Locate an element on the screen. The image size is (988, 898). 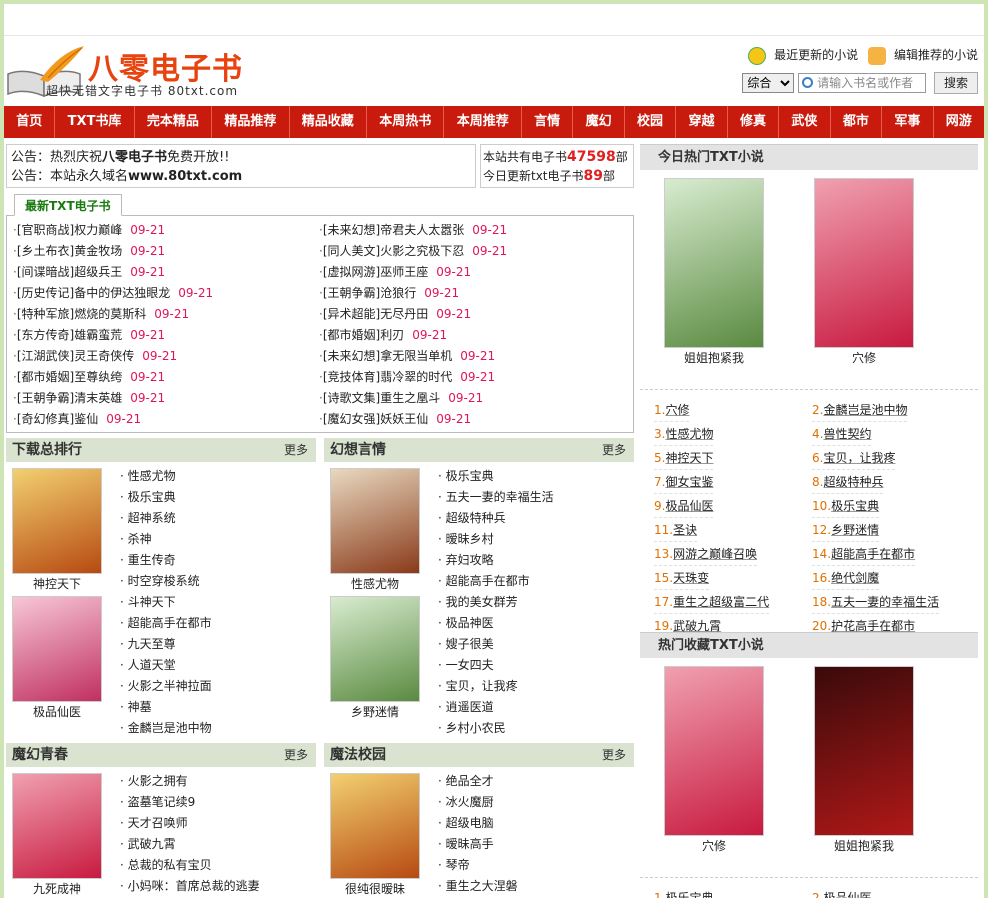
nav-collections: 精品收藏 is located at coordinates (329, 122).